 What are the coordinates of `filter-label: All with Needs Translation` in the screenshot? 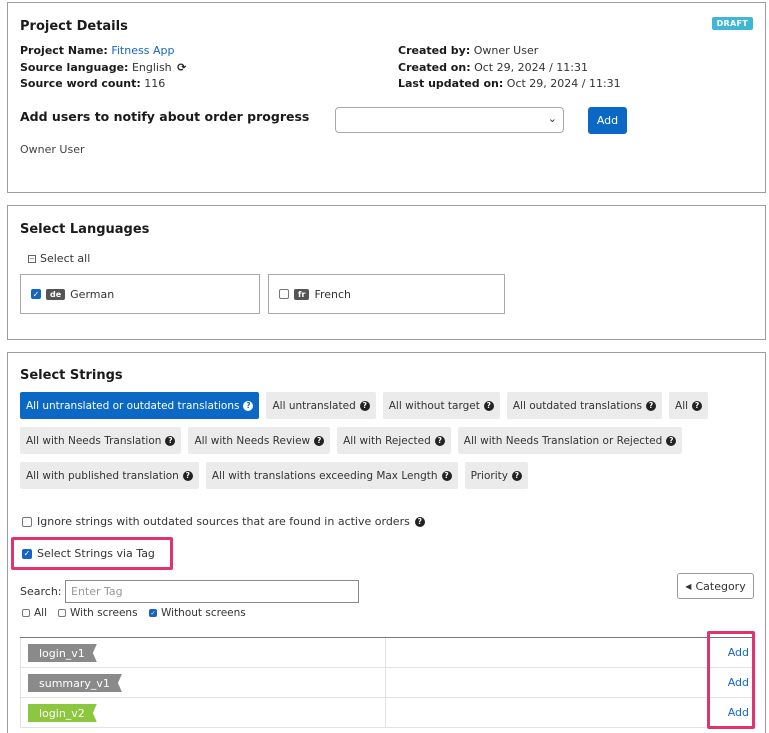 It's located at (94, 440).